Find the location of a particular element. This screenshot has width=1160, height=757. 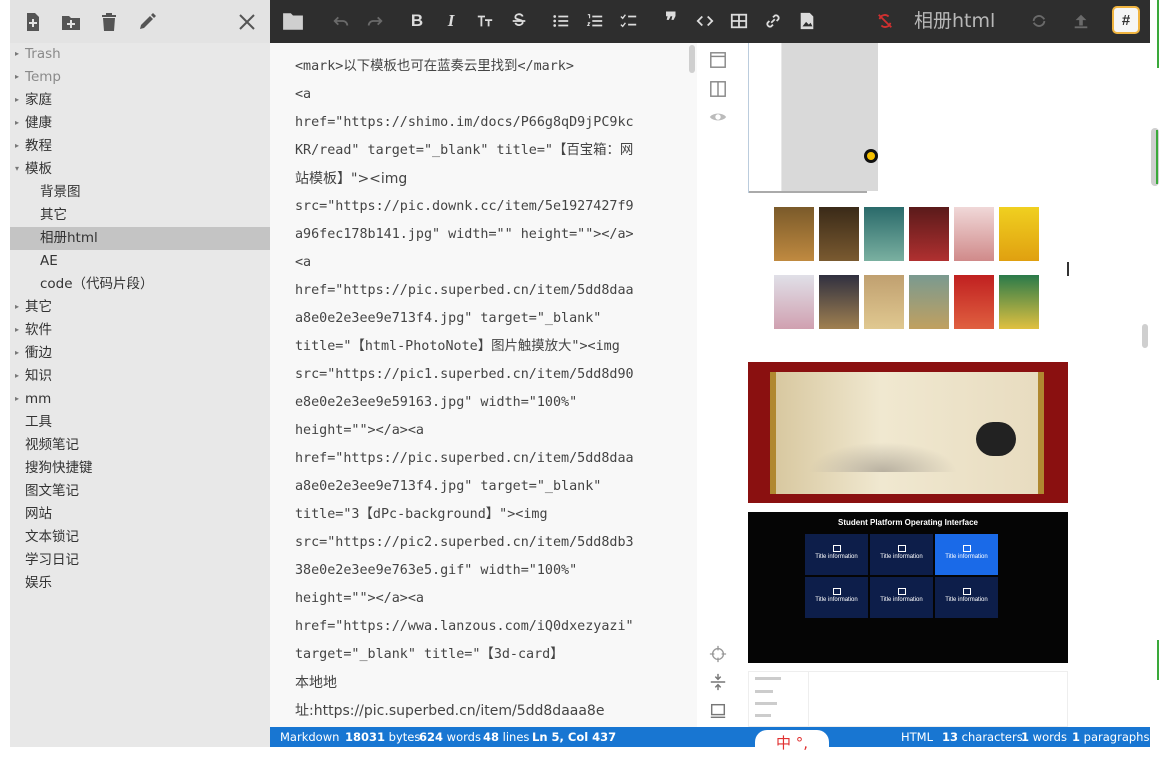

bullet-list-button is located at coordinates (561, 21).